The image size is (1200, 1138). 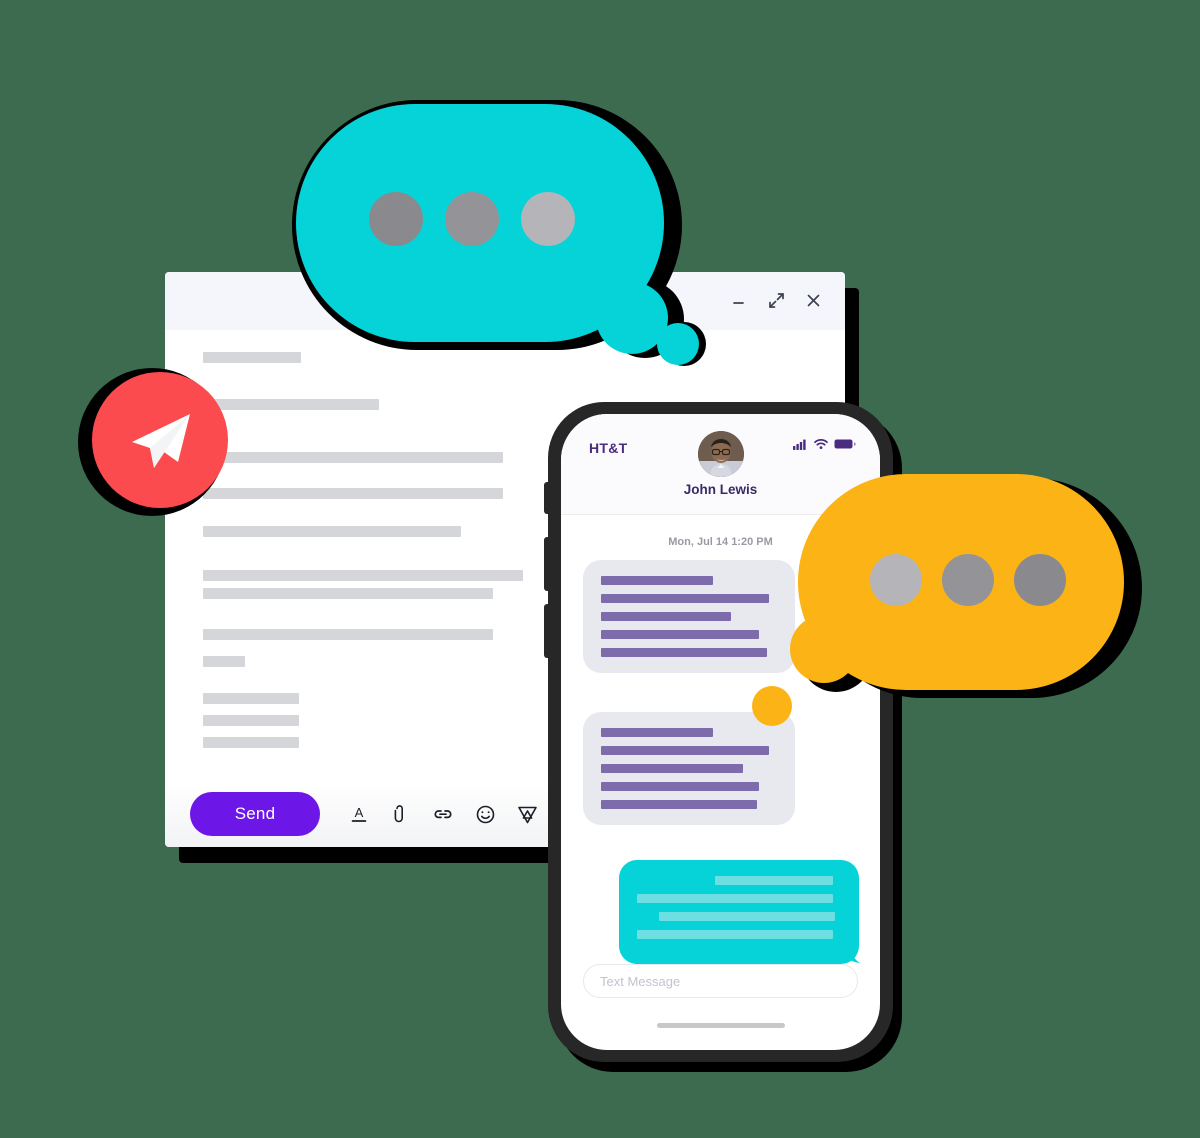 What do you see at coordinates (845, 444) in the screenshot?
I see `battery-icon` at bounding box center [845, 444].